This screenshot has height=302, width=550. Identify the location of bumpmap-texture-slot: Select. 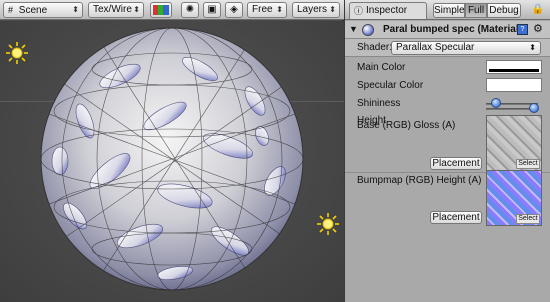
(514, 198).